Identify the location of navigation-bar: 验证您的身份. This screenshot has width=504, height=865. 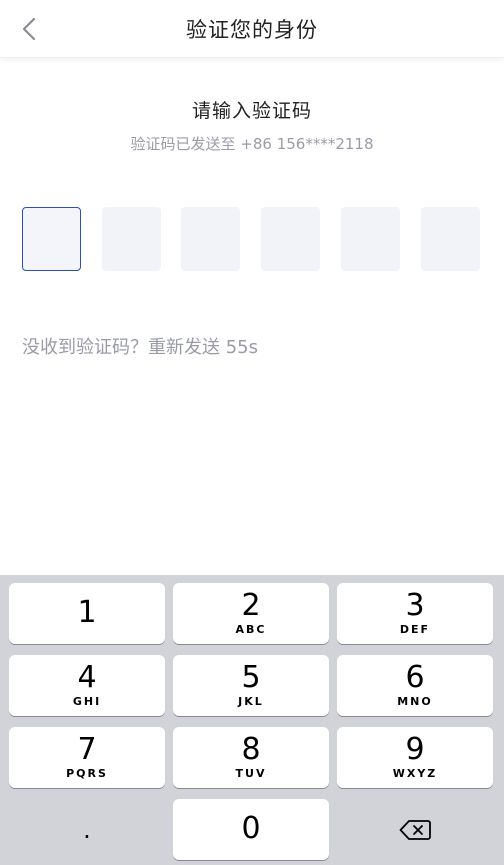
(252, 29).